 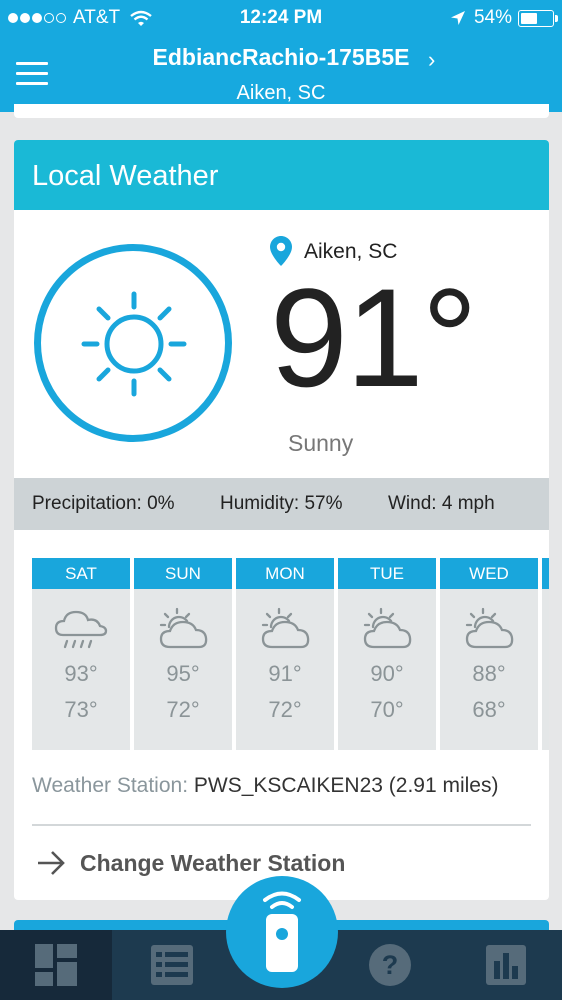 I want to click on tab-list, so click(x=172, y=965).